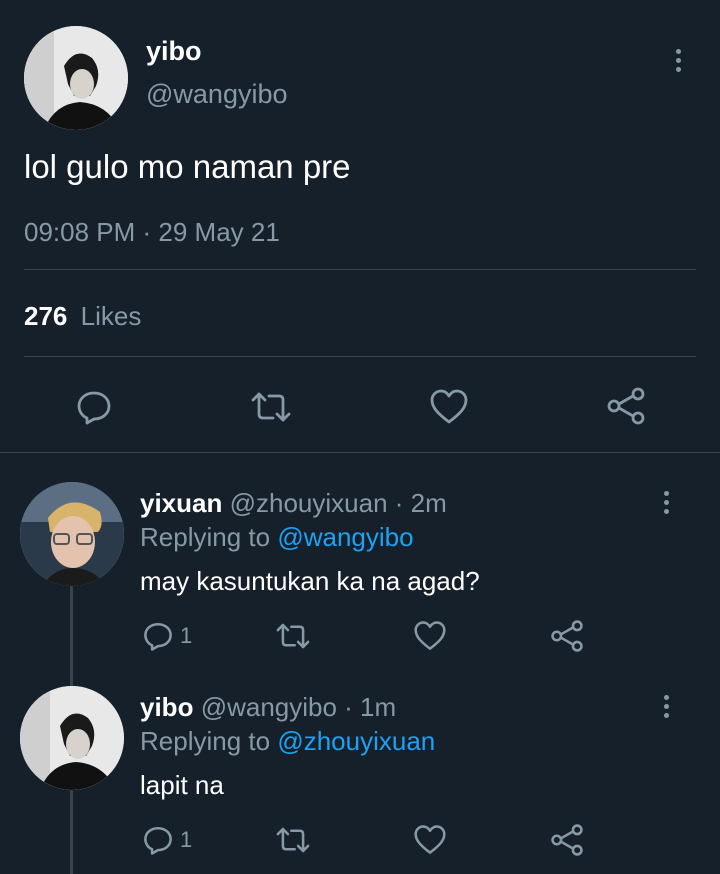  Describe the element at coordinates (309, 503) in the screenshot. I see `reply-handle: @zhouyixuan` at that location.